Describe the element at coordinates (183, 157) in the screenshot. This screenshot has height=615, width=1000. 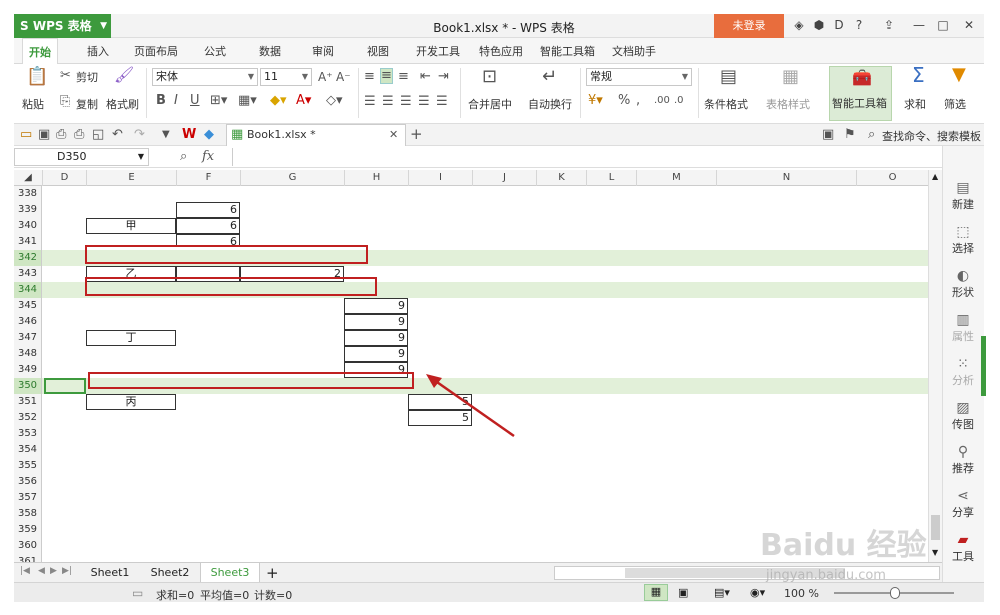
I see `zoom-formula-icon: ⌕` at that location.